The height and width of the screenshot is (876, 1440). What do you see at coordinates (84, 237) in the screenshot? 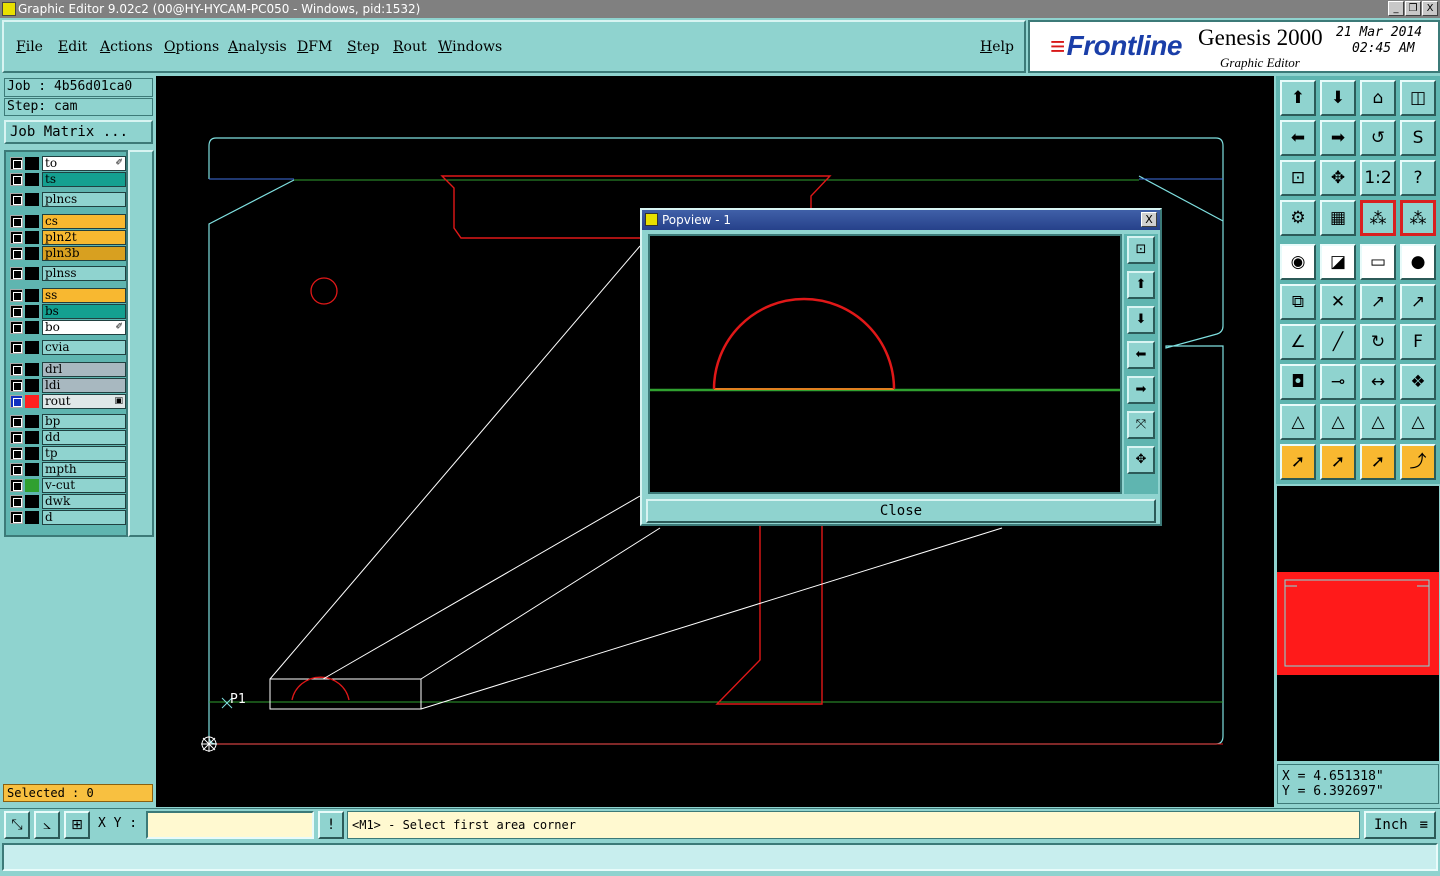
I see `layer-name: pln2t` at bounding box center [84, 237].